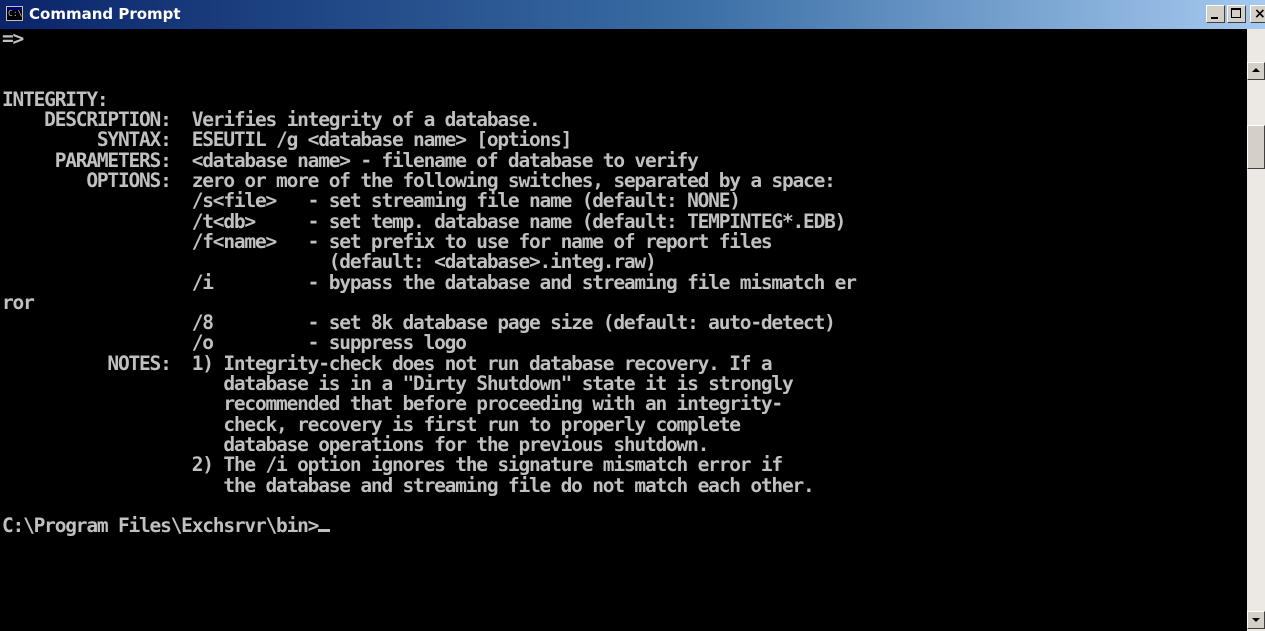 This screenshot has height=631, width=1265. Describe the element at coordinates (632, 14) in the screenshot. I see `title-bar: C:\ Command Prompt ×` at that location.